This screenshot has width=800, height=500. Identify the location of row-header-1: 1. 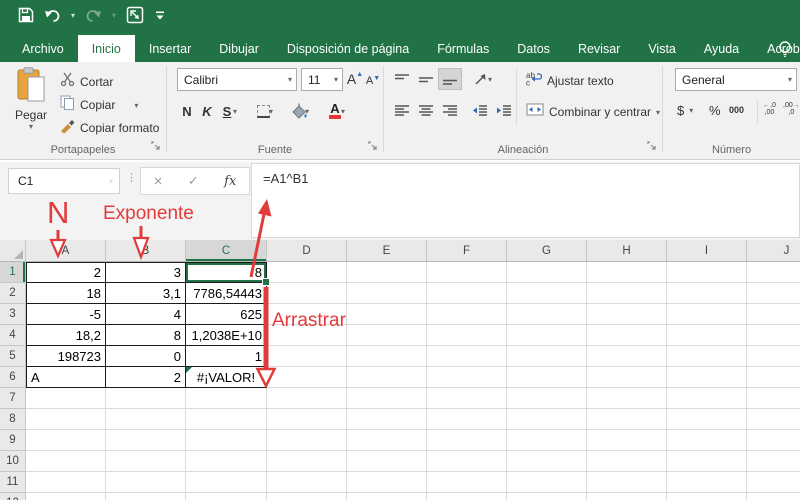
(13, 272).